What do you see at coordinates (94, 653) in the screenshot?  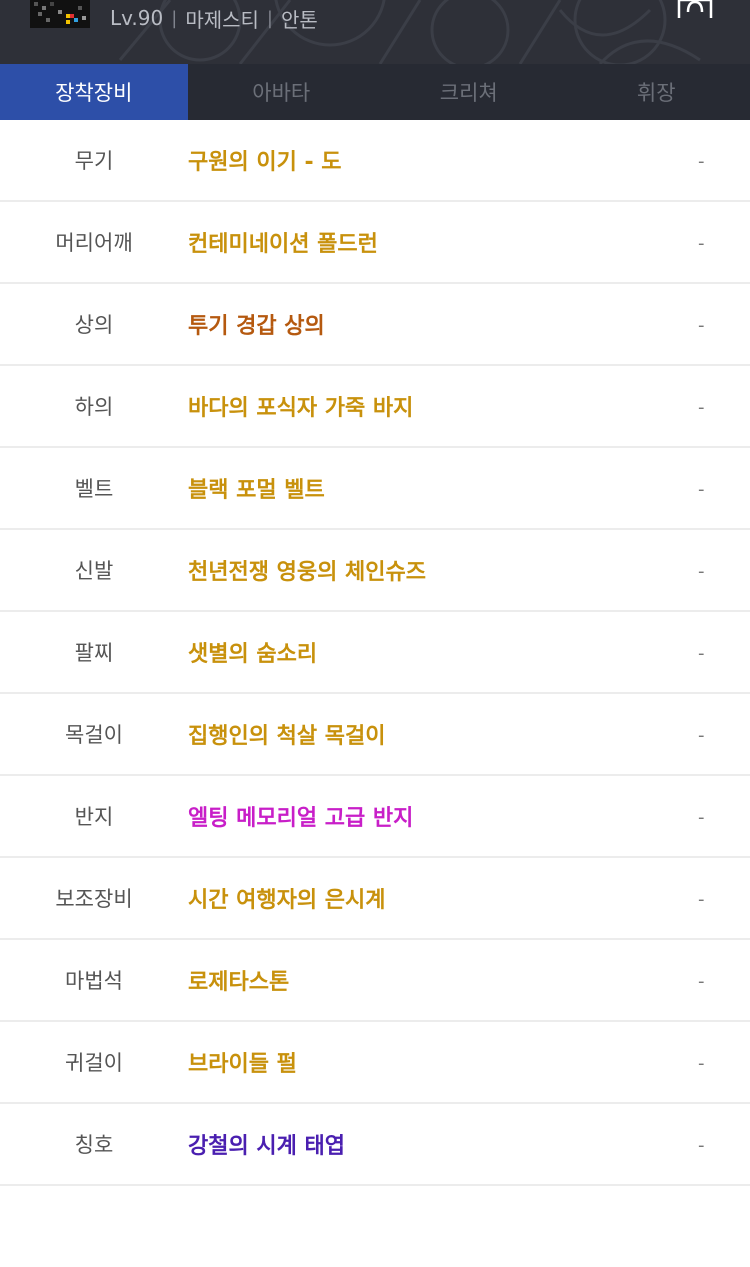 I see `equipment-slot-label: 팔찌` at bounding box center [94, 653].